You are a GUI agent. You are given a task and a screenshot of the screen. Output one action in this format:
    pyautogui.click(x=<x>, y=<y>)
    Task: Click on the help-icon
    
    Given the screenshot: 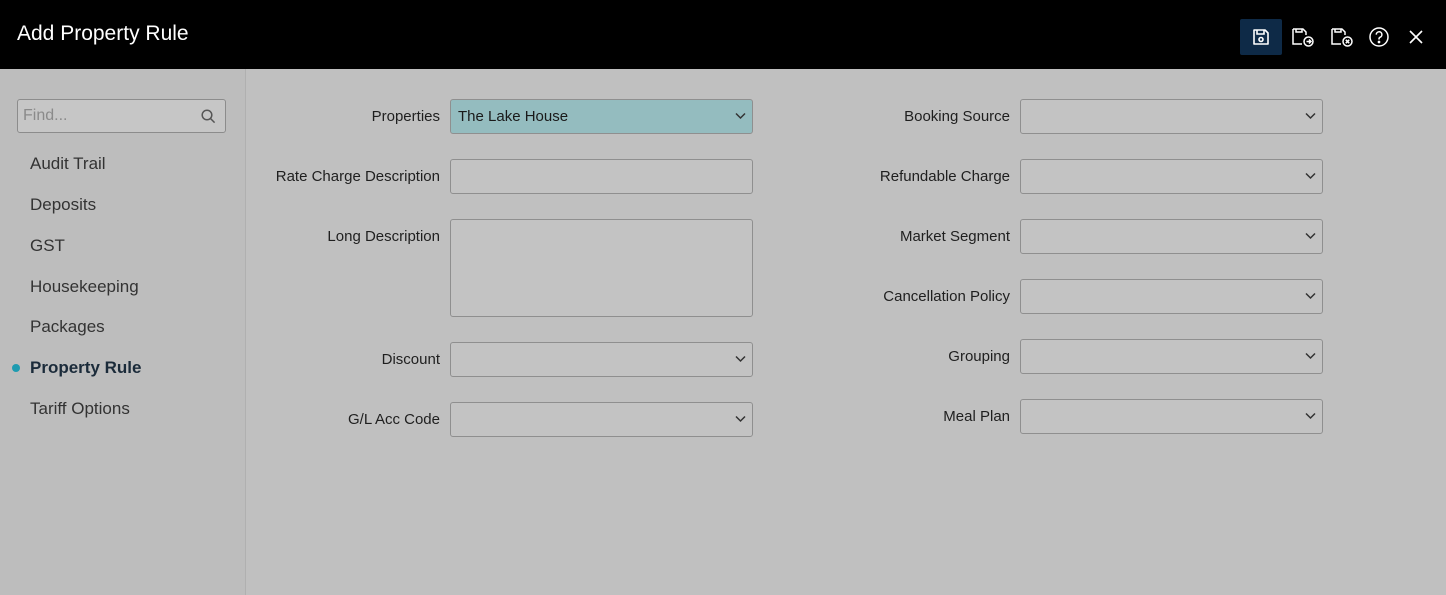 What is the action you would take?
    pyautogui.click(x=1379, y=37)
    